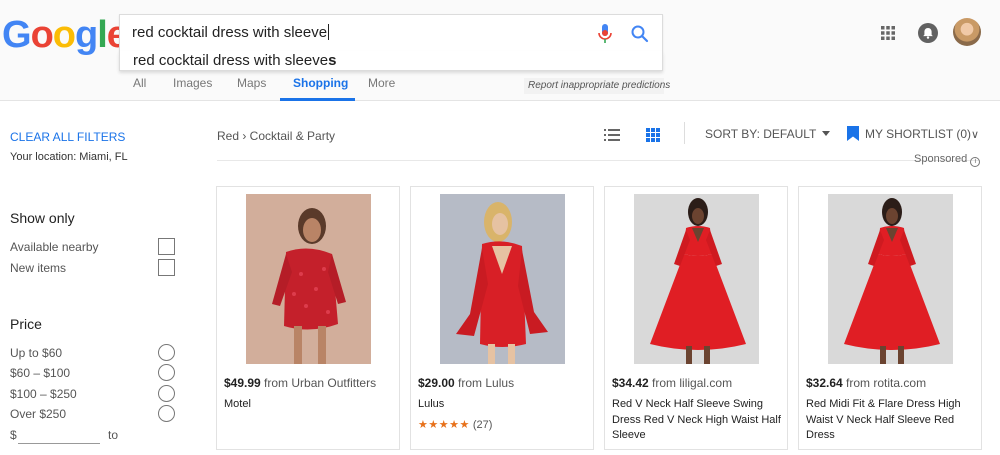 This screenshot has width=1000, height=455. What do you see at coordinates (166, 372) in the screenshot?
I see `price-60-100-radio` at bounding box center [166, 372].